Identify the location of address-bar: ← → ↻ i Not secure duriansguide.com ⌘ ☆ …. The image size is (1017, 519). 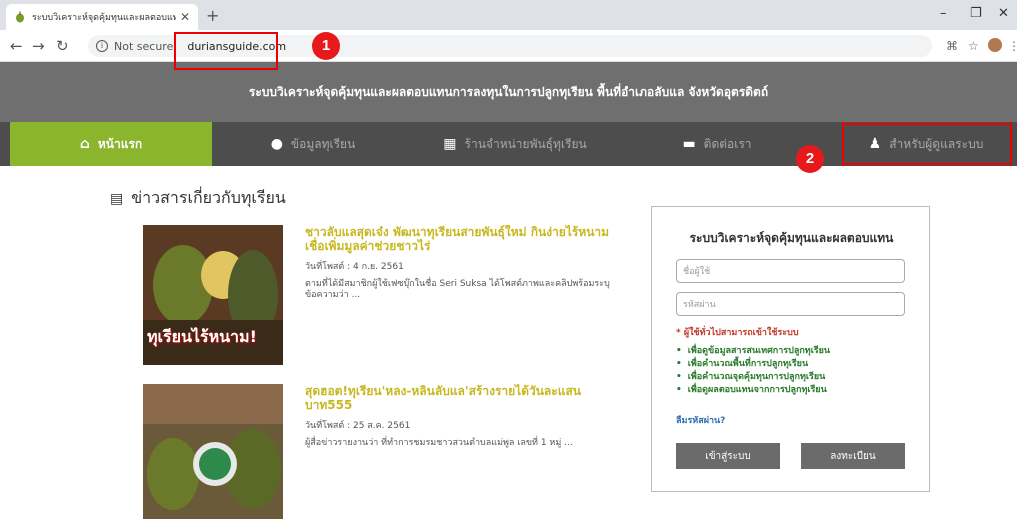
(508, 46).